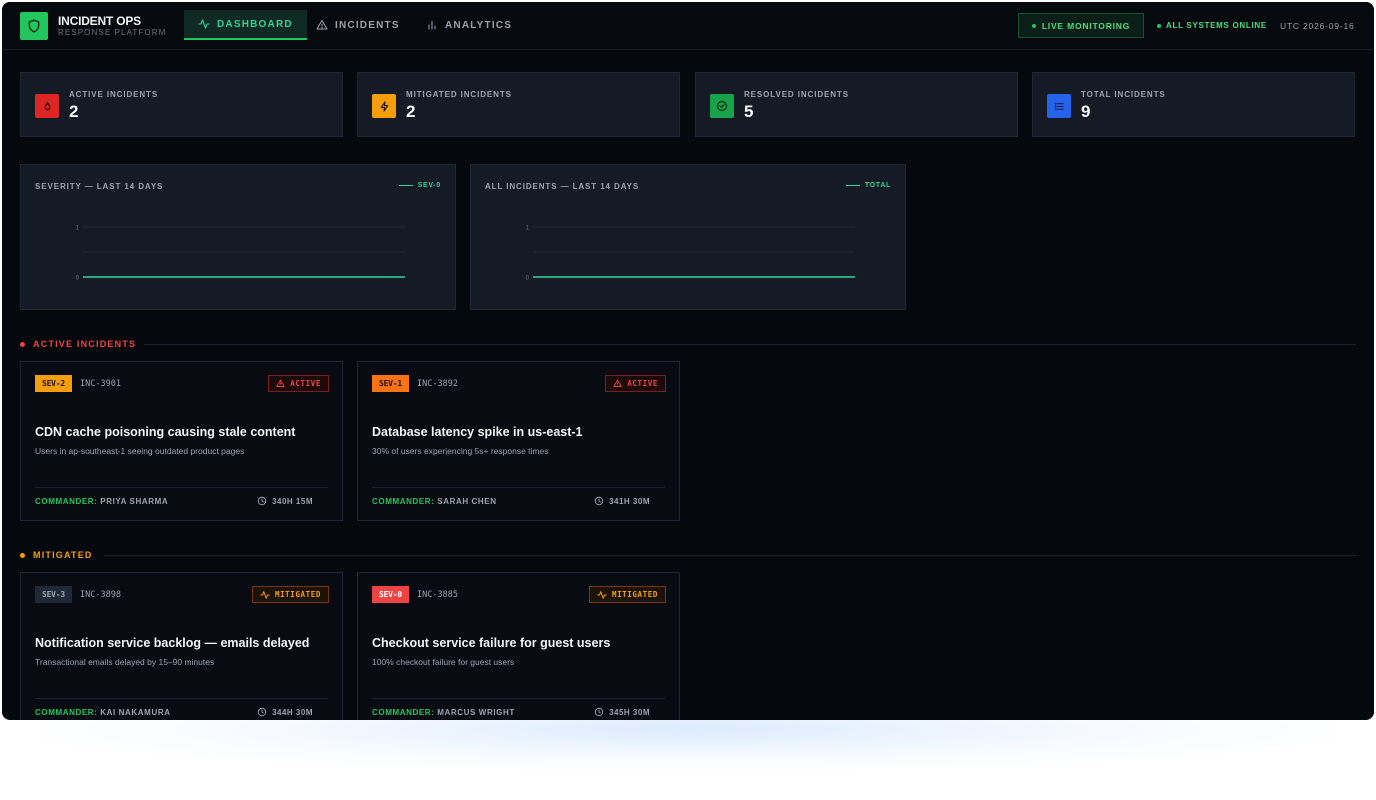 The width and height of the screenshot is (1376, 800). Describe the element at coordinates (1193, 104) in the screenshot. I see `stat-card-total: TOTAL INCIDENTS 9` at that location.